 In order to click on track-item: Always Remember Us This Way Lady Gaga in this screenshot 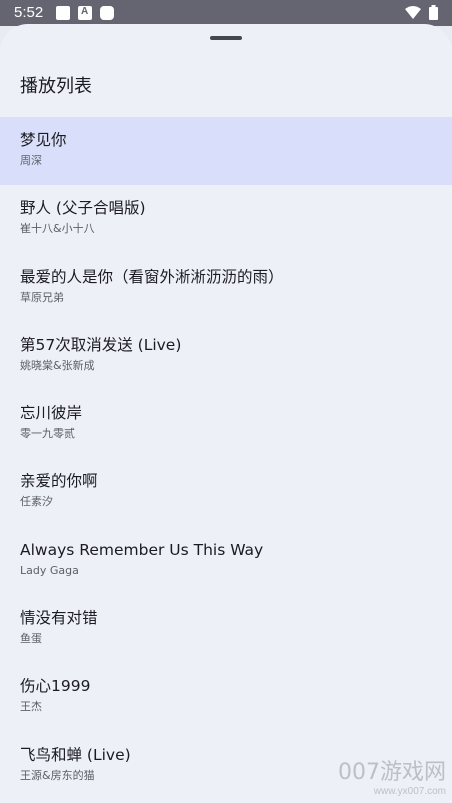, I will do `click(226, 561)`.